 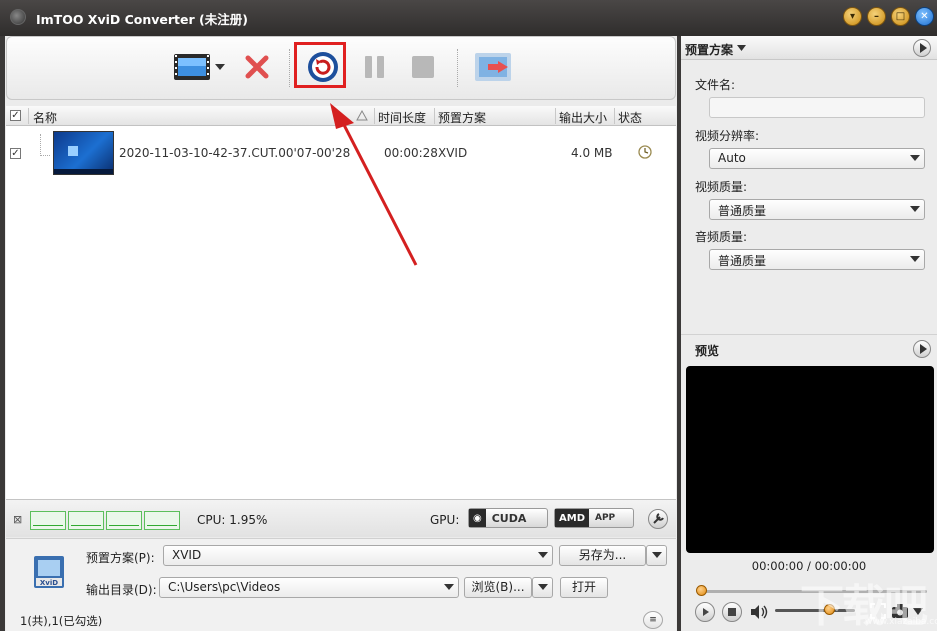 I want to click on add-dropdown-button, so click(x=220, y=67).